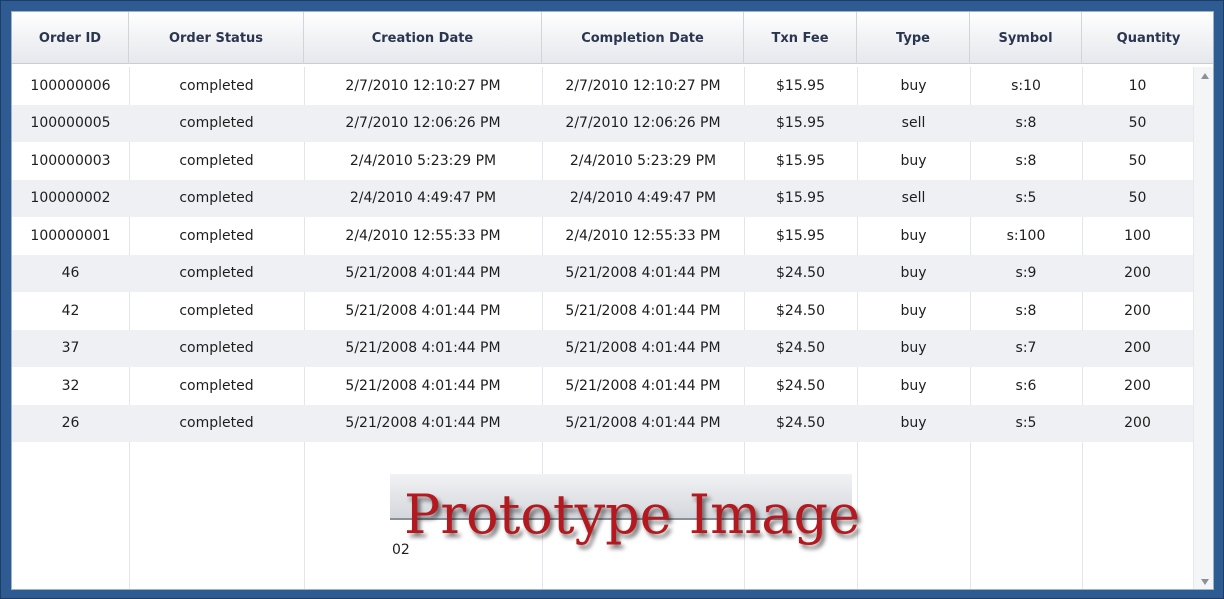 Image resolution: width=1224 pixels, height=599 pixels. Describe the element at coordinates (643, 235) in the screenshot. I see `completion-date-cell: 2/4/2010 12:55:33 PM` at that location.